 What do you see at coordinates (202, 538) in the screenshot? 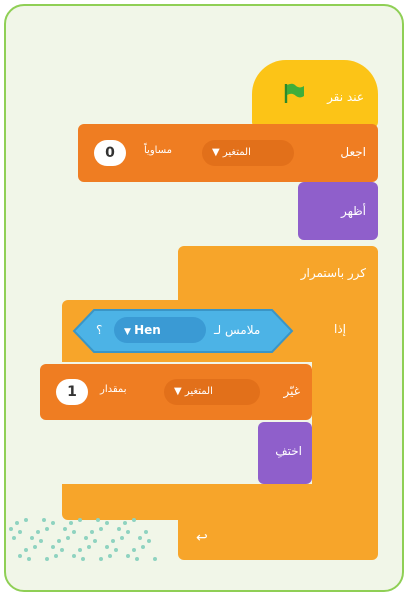
I see `loop-arrow-icon: ↩` at bounding box center [202, 538].